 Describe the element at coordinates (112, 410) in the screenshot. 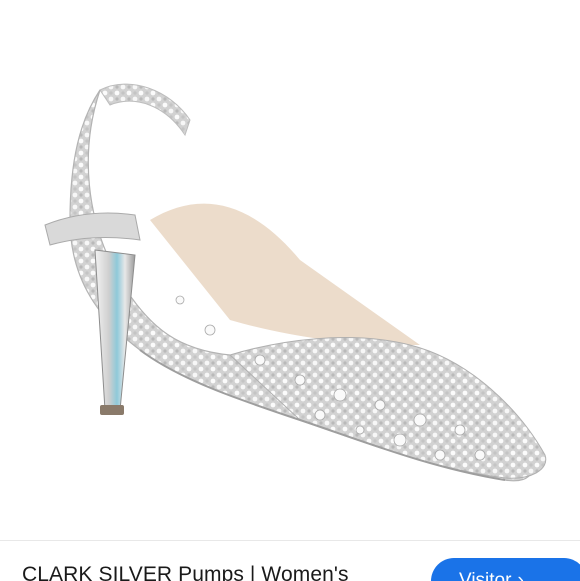

I see `heel-tip` at that location.